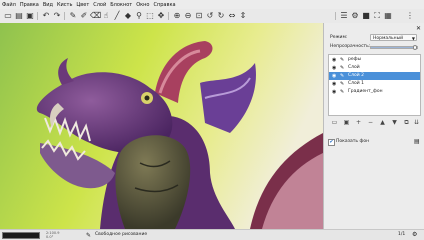 The width and height of the screenshot is (424, 240). What do you see at coordinates (142, 5) in the screenshot?
I see `menu-window: Окно` at bounding box center [142, 5].